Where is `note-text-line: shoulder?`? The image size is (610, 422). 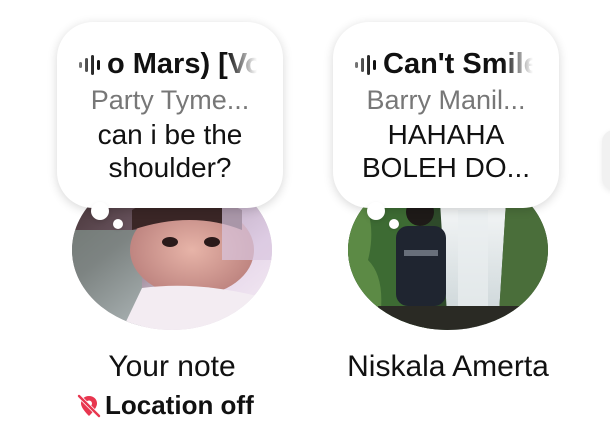
note-text-line: shoulder? is located at coordinates (170, 167).